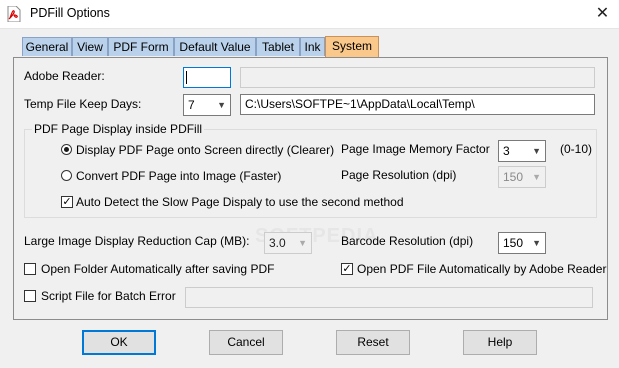 This screenshot has width=619, height=368. What do you see at coordinates (246, 342) in the screenshot?
I see `cancel-button: Cancel` at bounding box center [246, 342].